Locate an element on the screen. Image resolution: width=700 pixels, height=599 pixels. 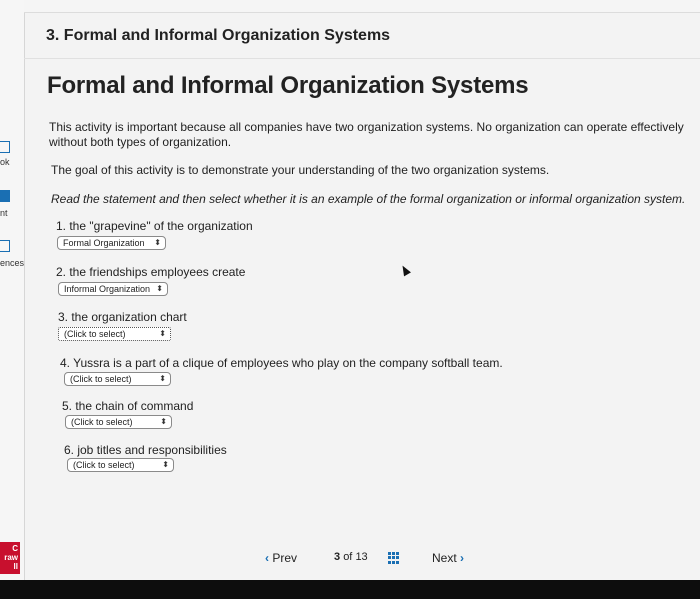
book-icon is located at coordinates (5, 147).